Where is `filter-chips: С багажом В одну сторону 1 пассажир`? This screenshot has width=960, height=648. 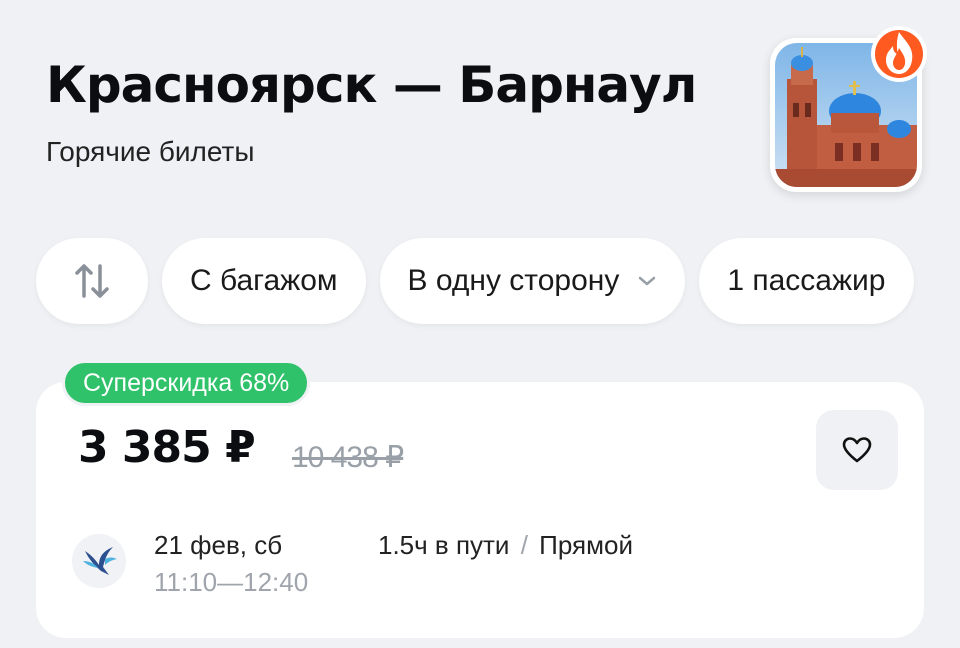
filter-chips: С багажом В одну сторону 1 пассажир is located at coordinates (475, 281).